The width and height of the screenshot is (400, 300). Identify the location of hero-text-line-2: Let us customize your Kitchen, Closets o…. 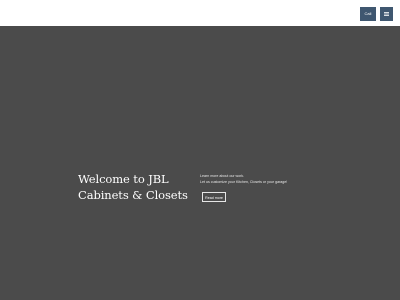
(244, 182).